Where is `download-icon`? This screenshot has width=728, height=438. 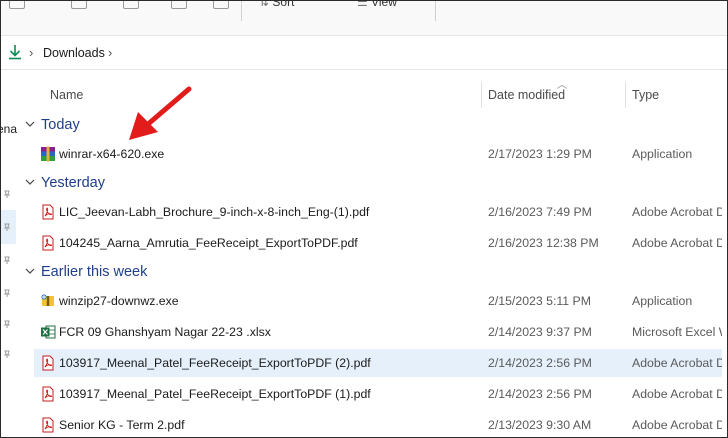 download-icon is located at coordinates (15, 52).